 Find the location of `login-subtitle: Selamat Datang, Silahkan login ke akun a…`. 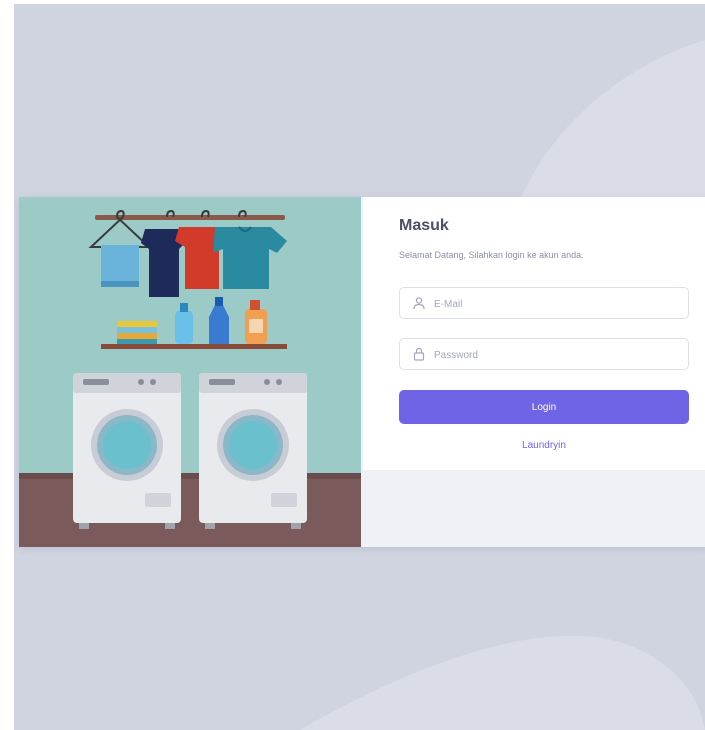

login-subtitle: Selamat Datang, Silahkan login ke akun a… is located at coordinates (491, 255).